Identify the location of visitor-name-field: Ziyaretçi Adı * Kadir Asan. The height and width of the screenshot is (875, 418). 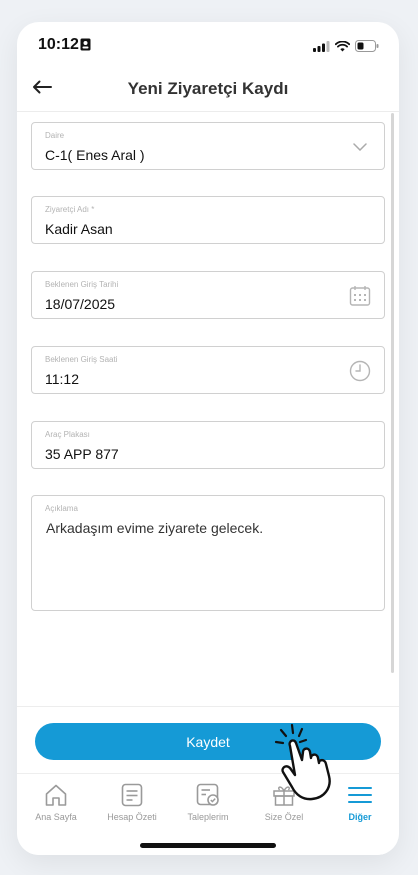
(208, 220).